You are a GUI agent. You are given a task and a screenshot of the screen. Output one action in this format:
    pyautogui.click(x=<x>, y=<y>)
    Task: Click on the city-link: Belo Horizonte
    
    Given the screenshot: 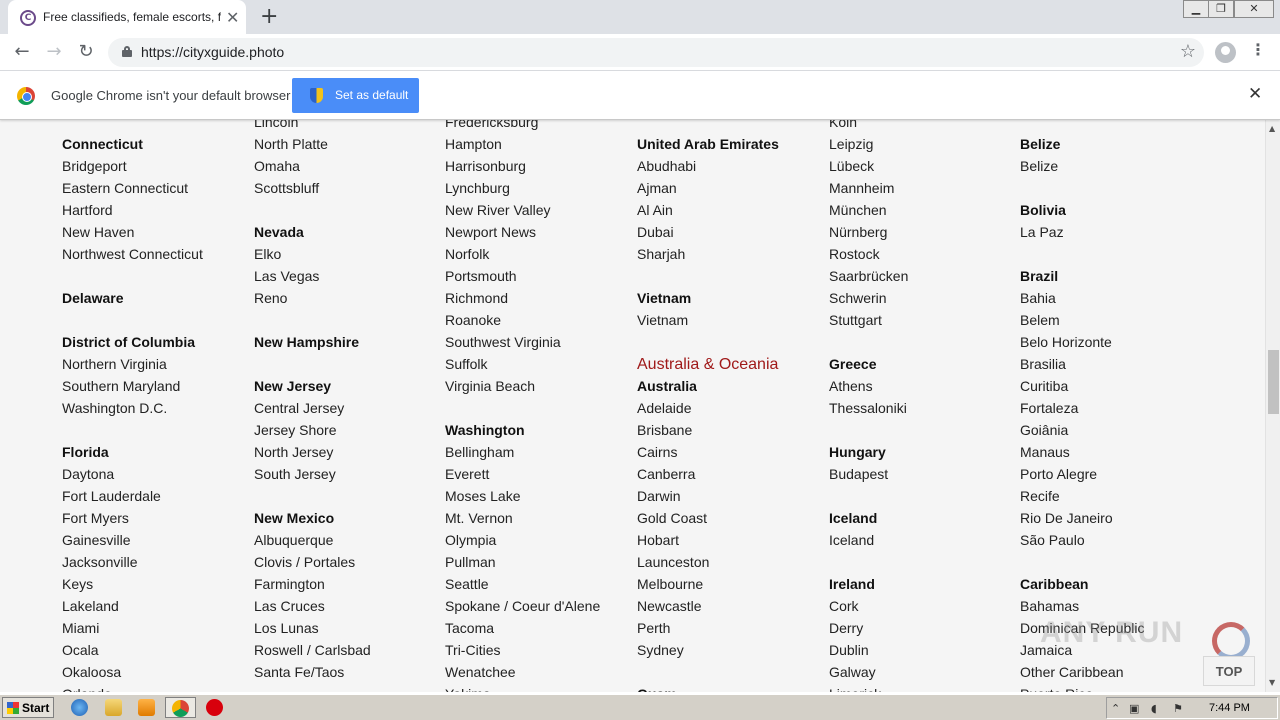 What is the action you would take?
    pyautogui.click(x=1066, y=345)
    